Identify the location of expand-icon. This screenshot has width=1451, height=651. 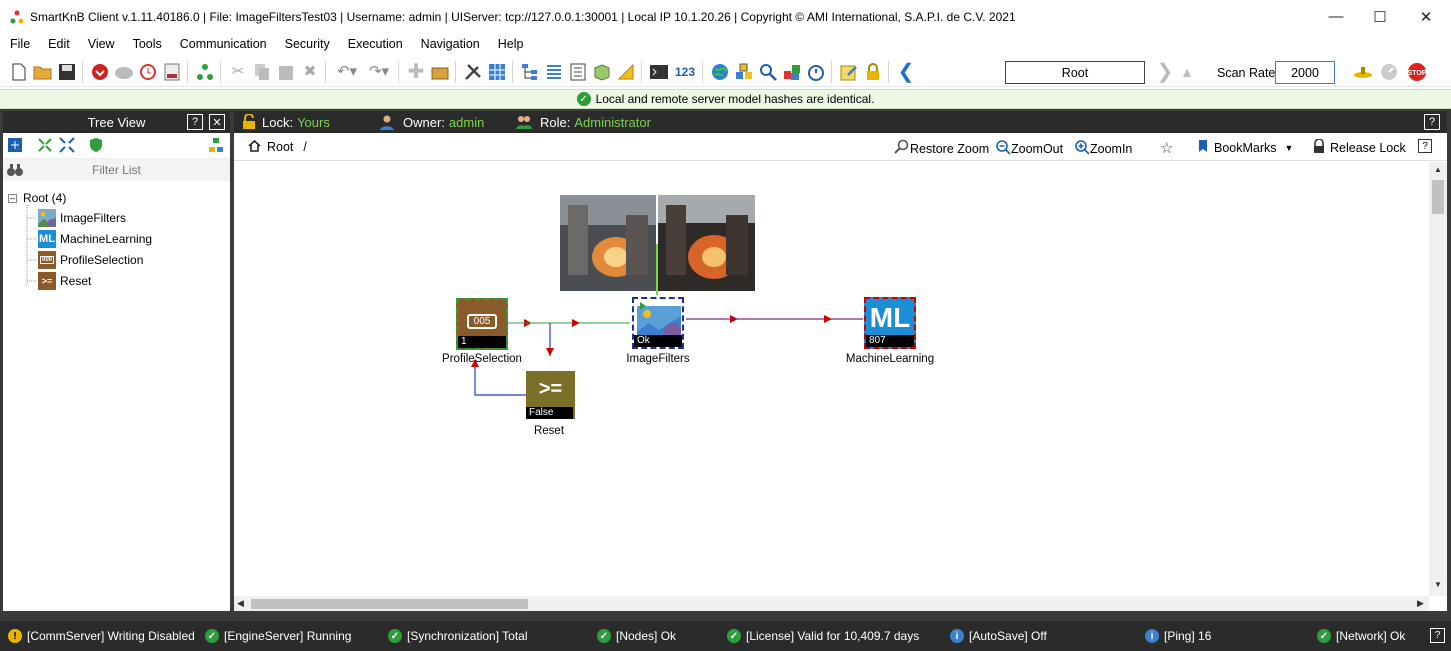
(67, 146).